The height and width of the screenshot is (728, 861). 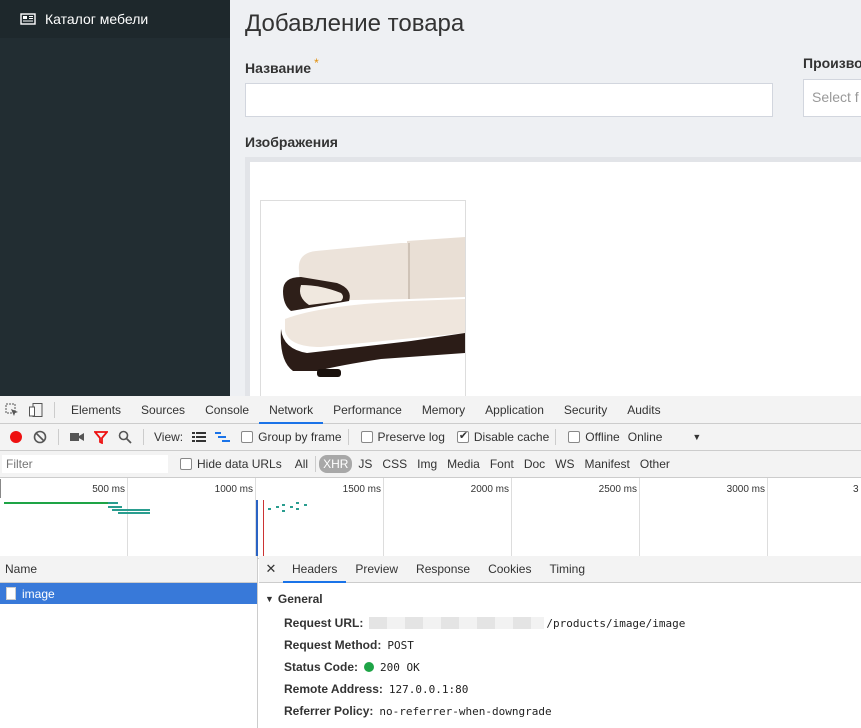 What do you see at coordinates (567, 569) in the screenshot?
I see `tab-timing: Timing` at bounding box center [567, 569].